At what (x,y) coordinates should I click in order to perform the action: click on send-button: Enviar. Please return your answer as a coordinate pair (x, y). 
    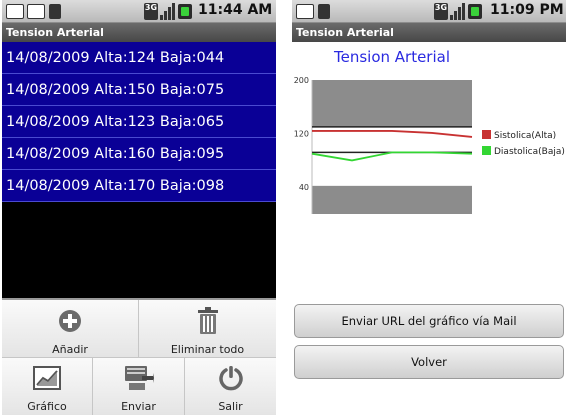
    Looking at the image, I should click on (139, 386).